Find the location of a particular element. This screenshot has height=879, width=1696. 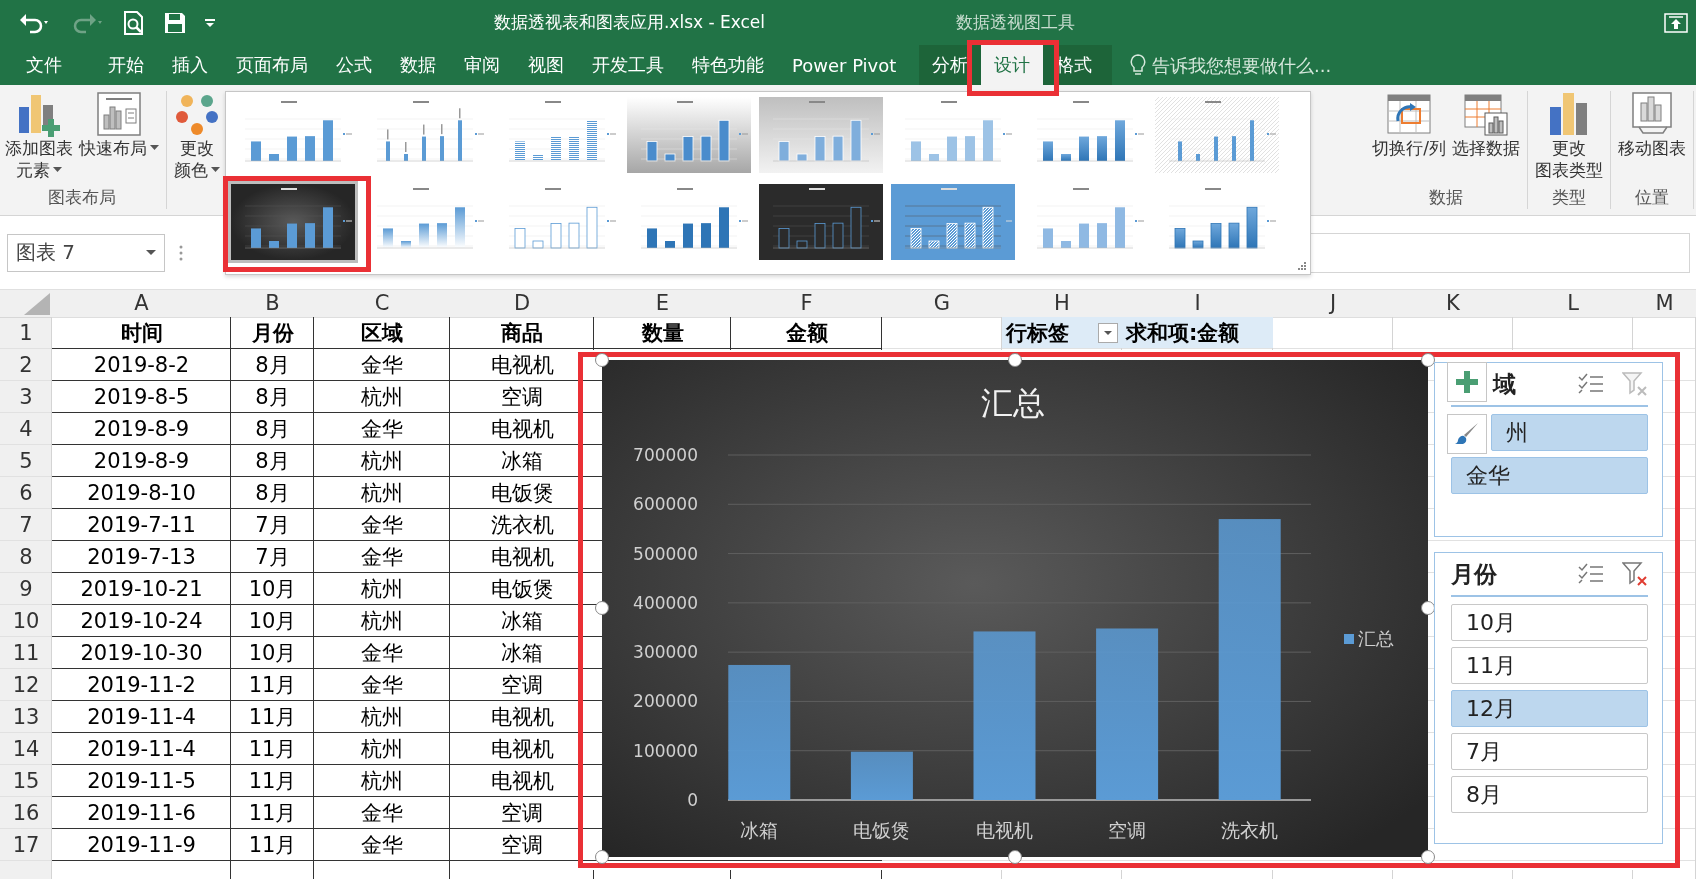

table-cell-text: 11月 is located at coordinates (272, 813).